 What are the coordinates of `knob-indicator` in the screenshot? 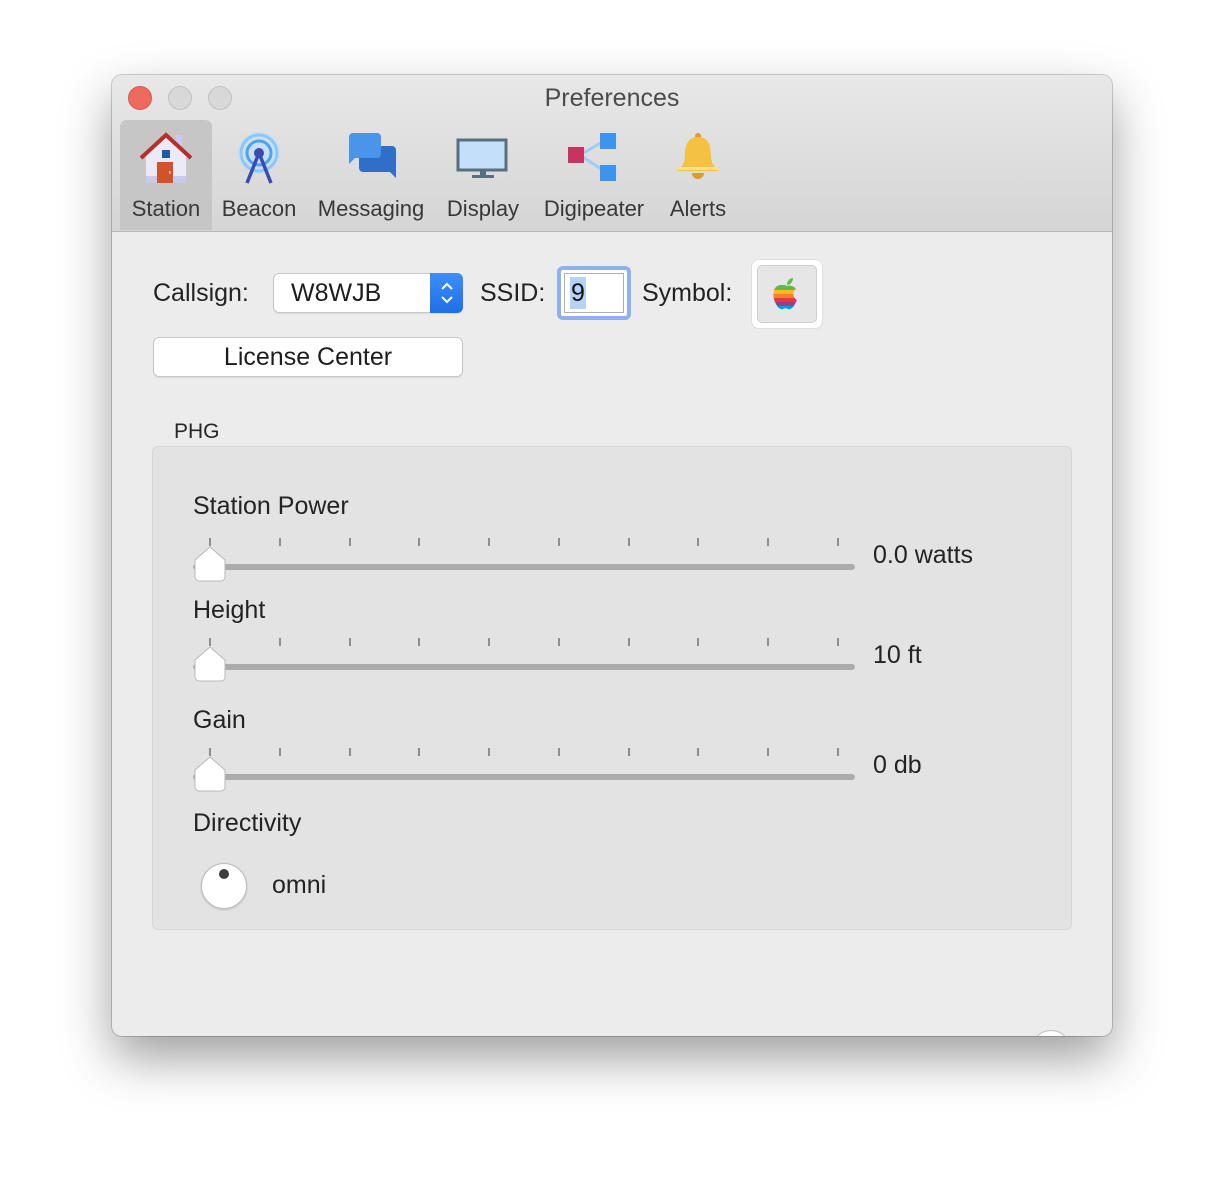 It's located at (224, 874).